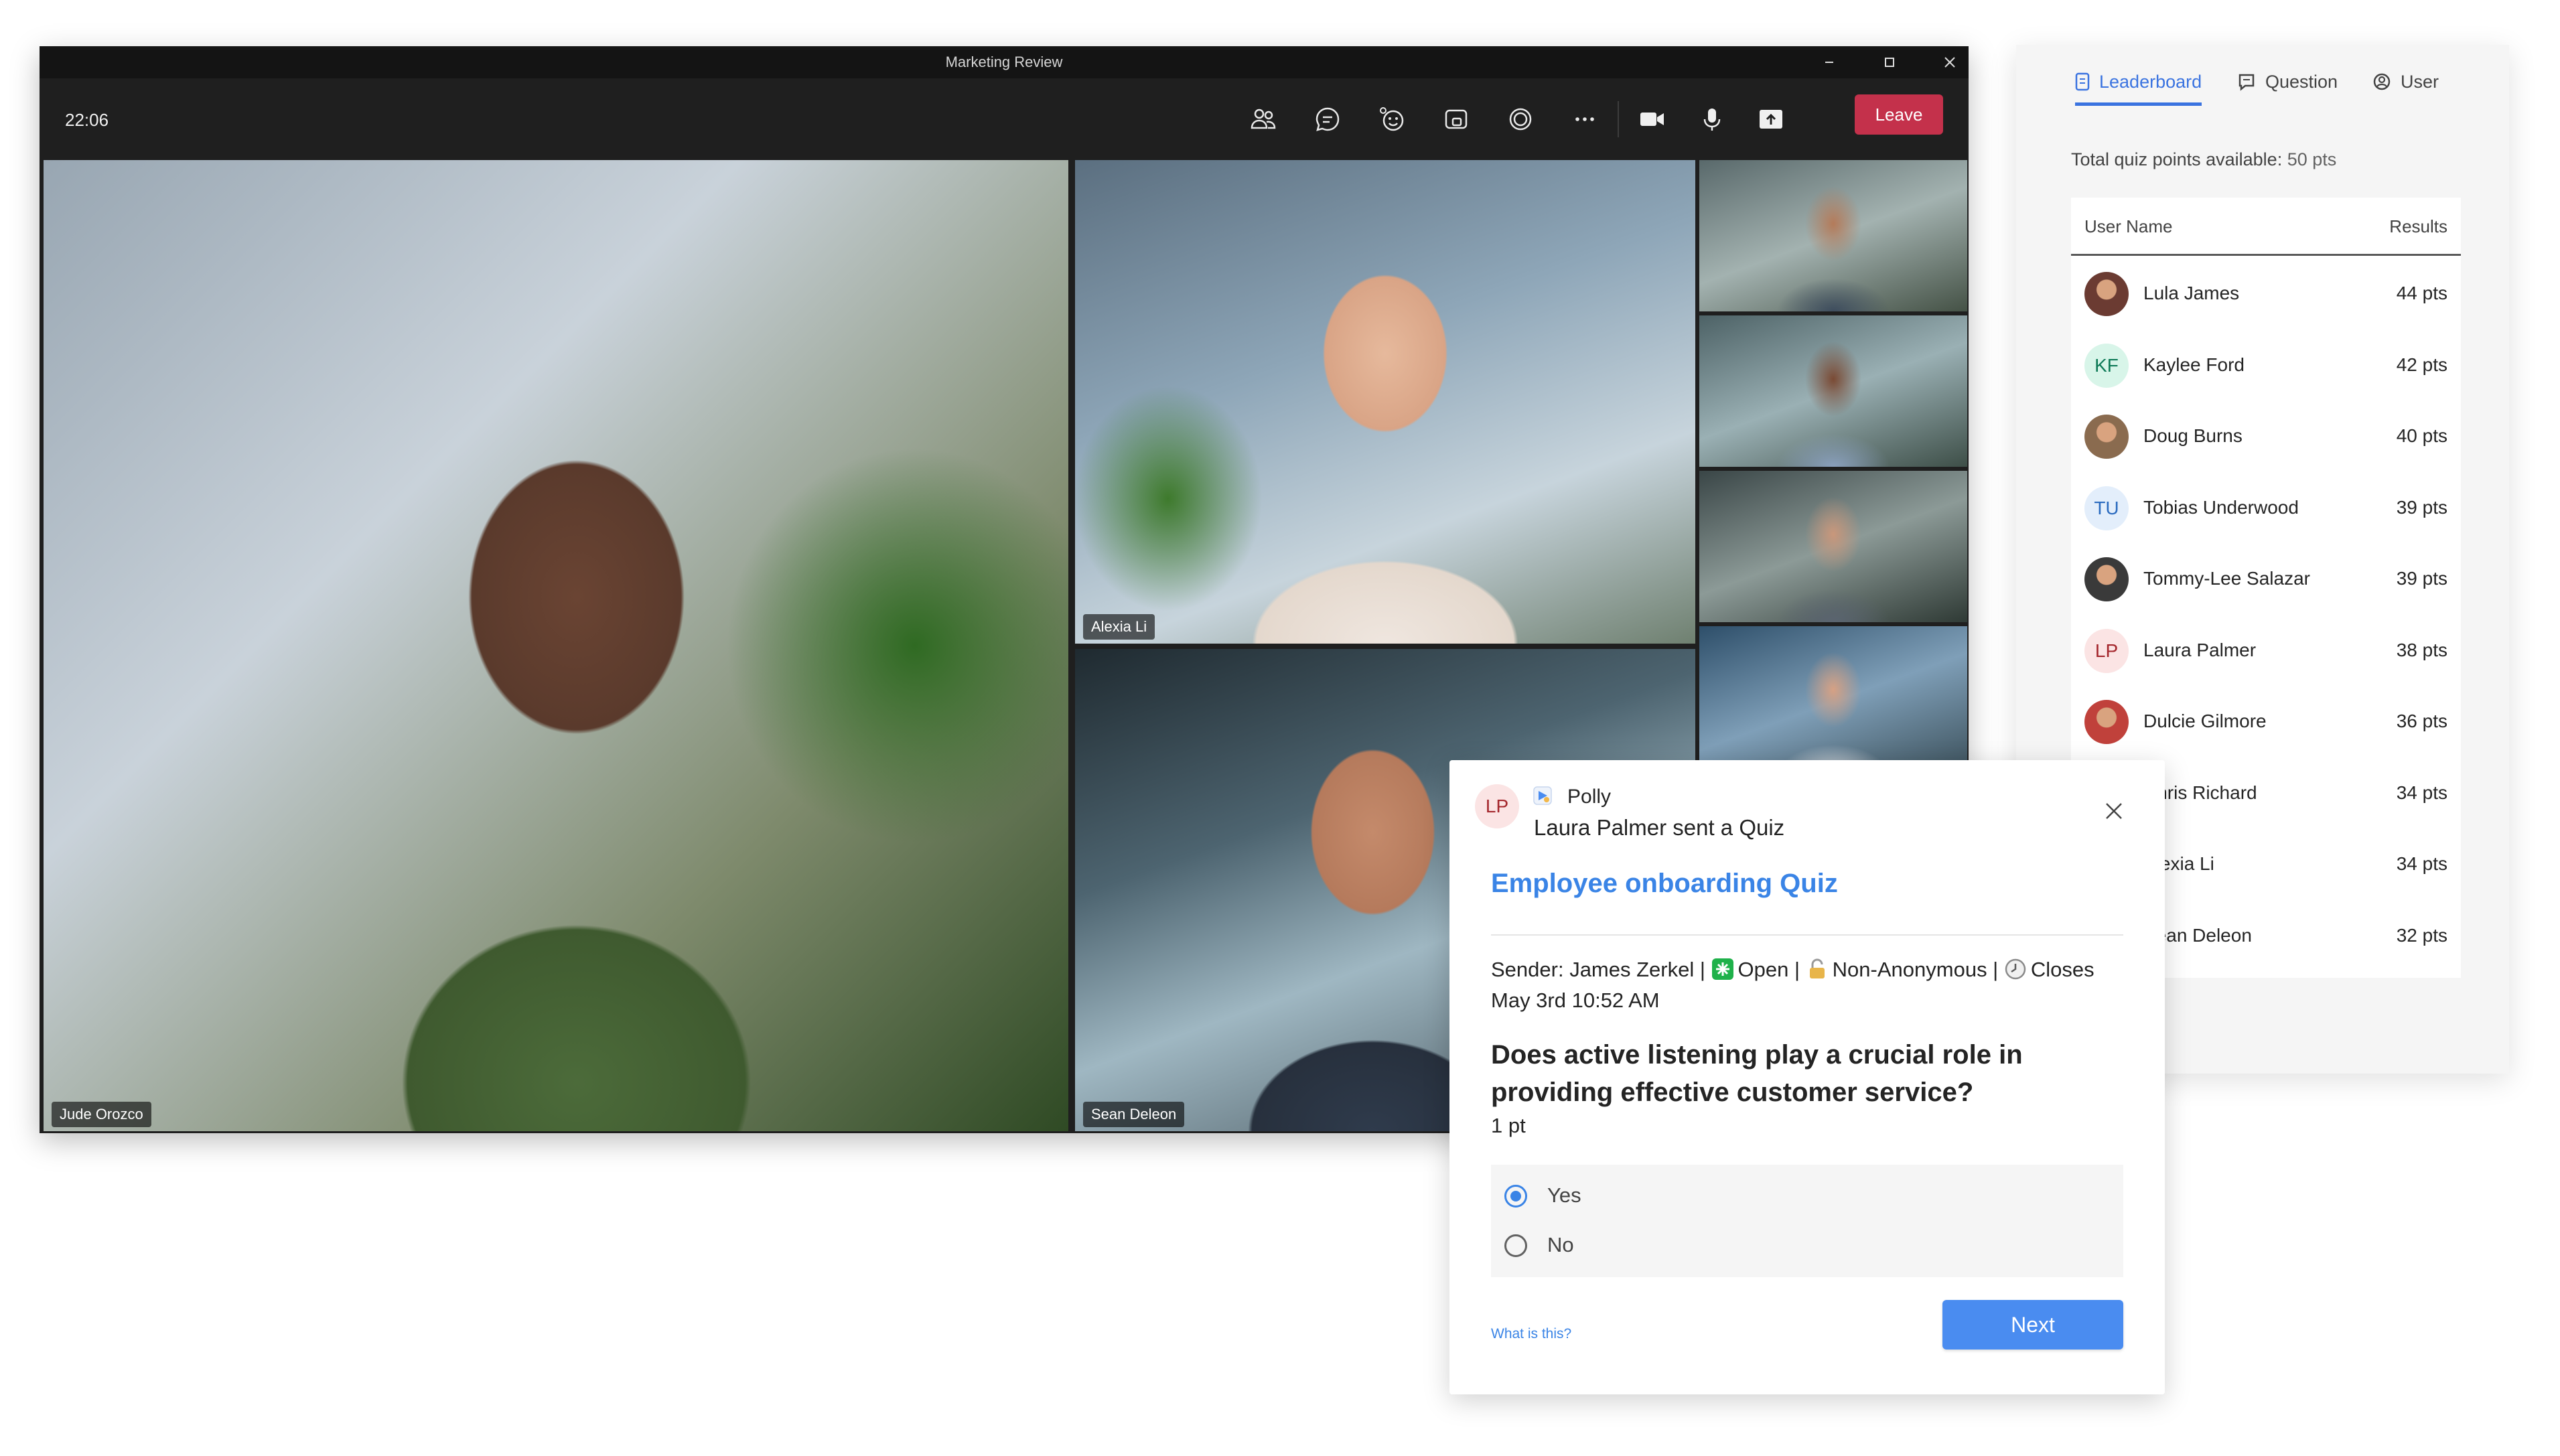  I want to click on toolbar-divider, so click(1618, 119).